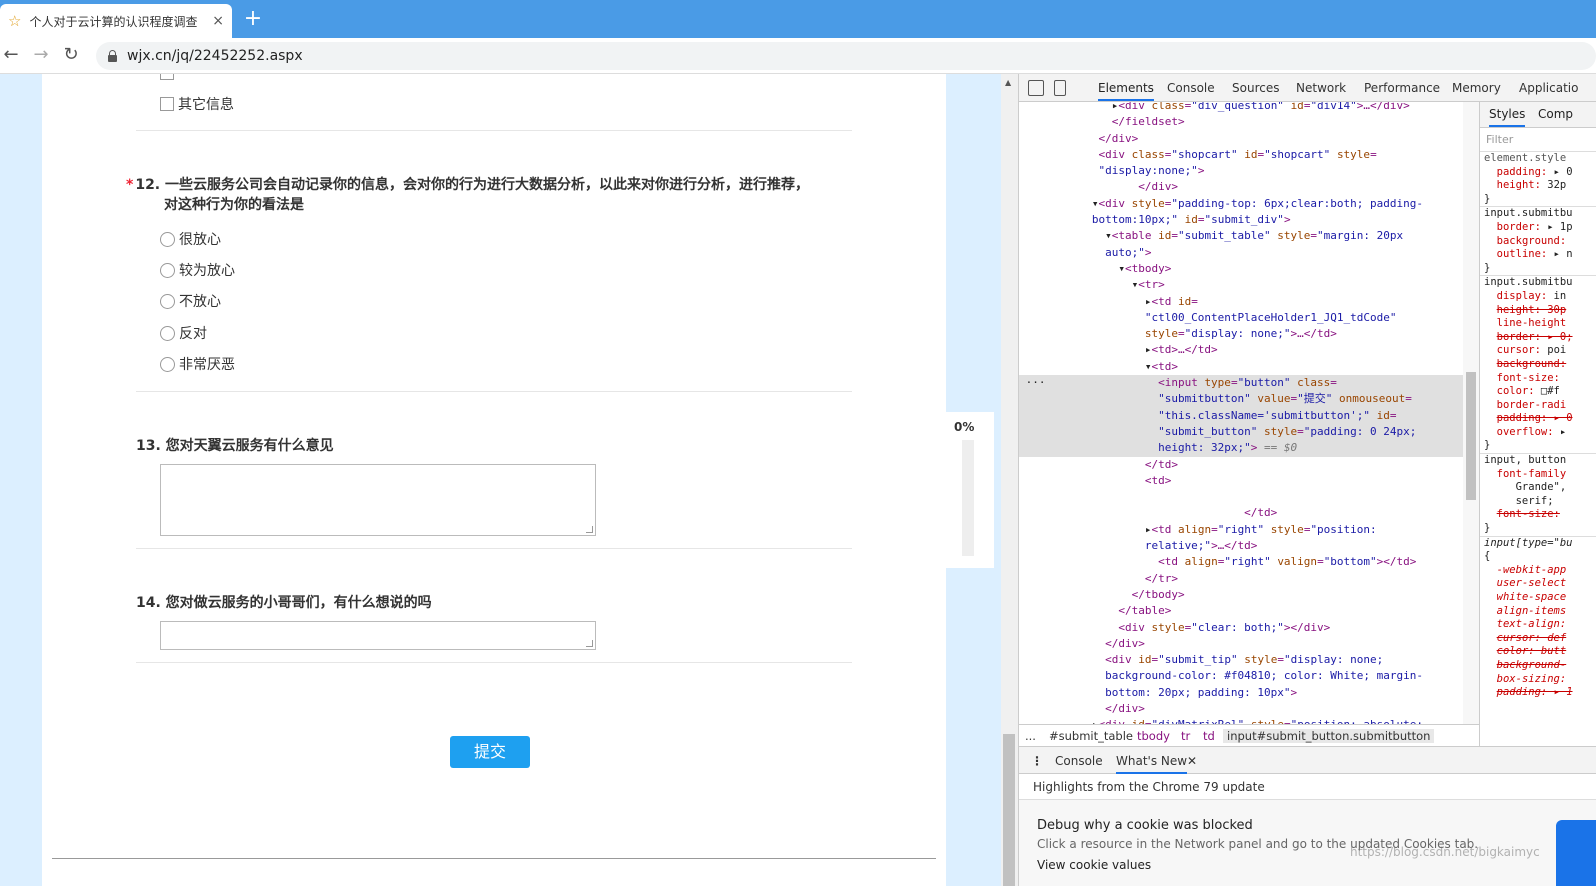  What do you see at coordinates (215, 56) in the screenshot?
I see `url-text: wjx.cn/jq/22452252.aspx` at bounding box center [215, 56].